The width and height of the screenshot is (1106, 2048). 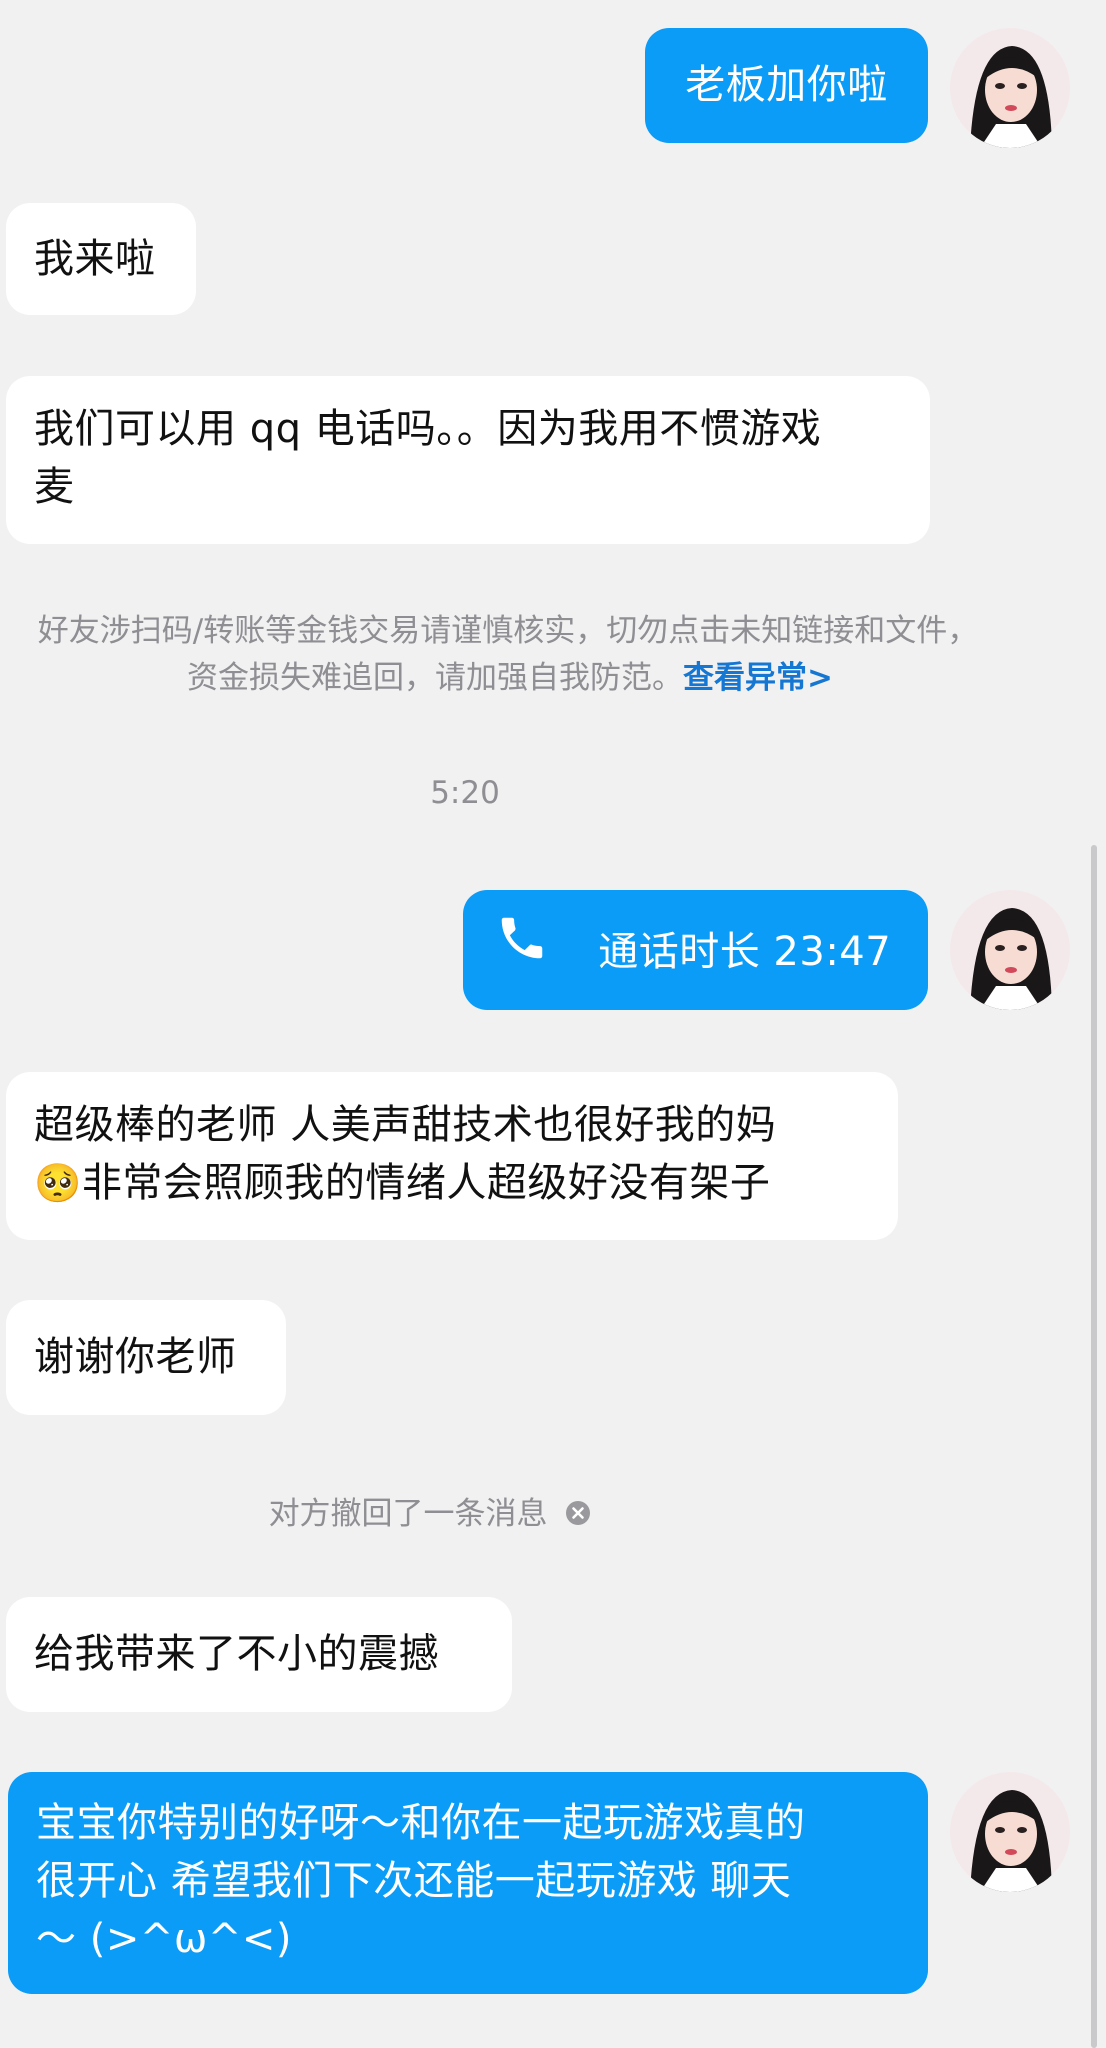 What do you see at coordinates (54, 487) in the screenshot?
I see `message-text-line: 麦` at bounding box center [54, 487].